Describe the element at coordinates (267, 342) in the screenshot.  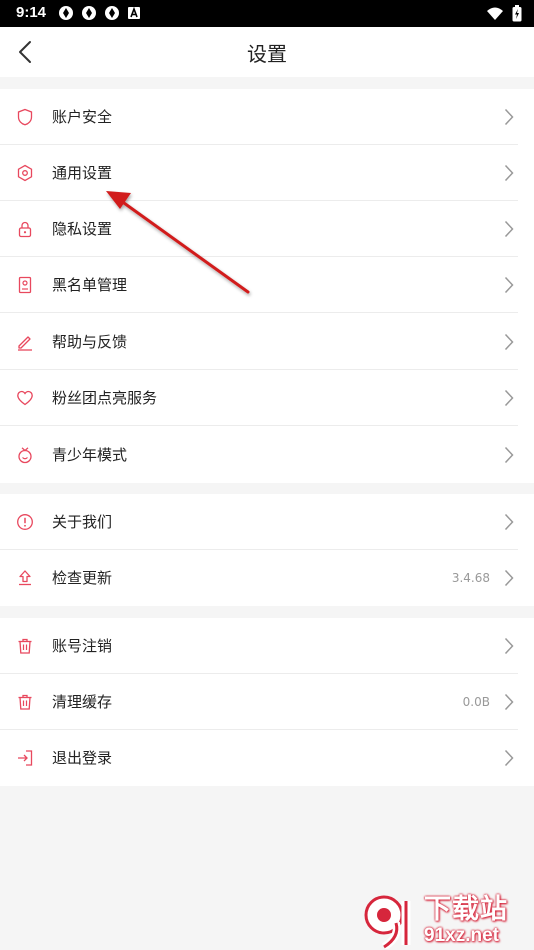
I see `settings-row-help-feedback: 帮助与反馈` at that location.